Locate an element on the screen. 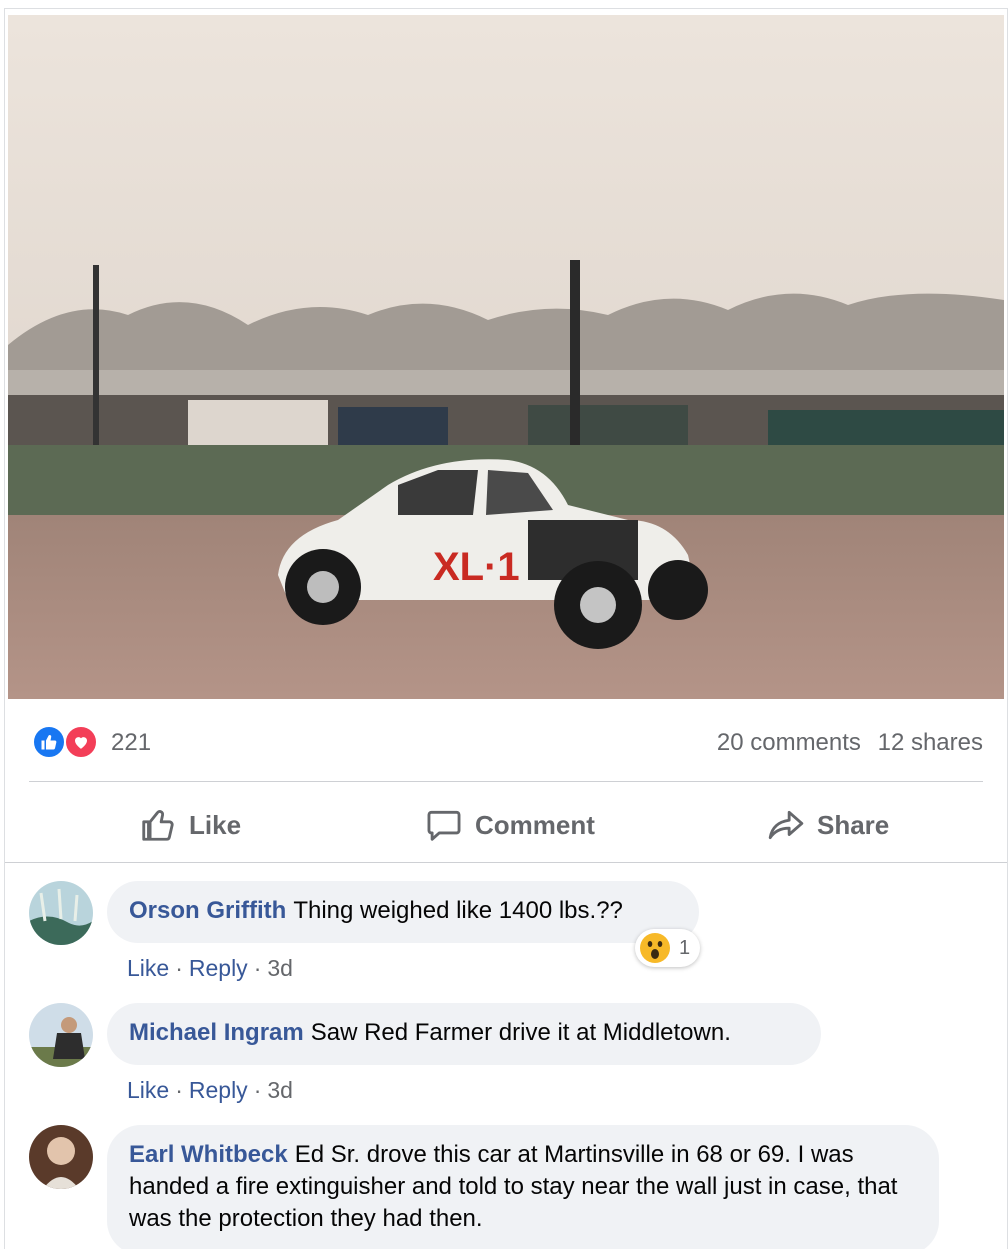 The image size is (1008, 1249). comment-text: Saw Red Farmer drive it at Middletown. is located at coordinates (520, 1032).